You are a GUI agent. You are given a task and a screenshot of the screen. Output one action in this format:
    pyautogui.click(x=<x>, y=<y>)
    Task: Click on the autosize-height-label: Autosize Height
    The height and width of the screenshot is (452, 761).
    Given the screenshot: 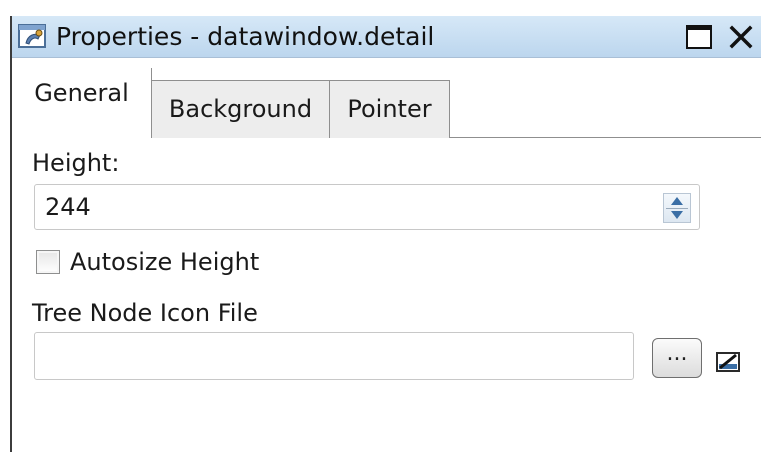 What is the action you would take?
    pyautogui.click(x=164, y=262)
    